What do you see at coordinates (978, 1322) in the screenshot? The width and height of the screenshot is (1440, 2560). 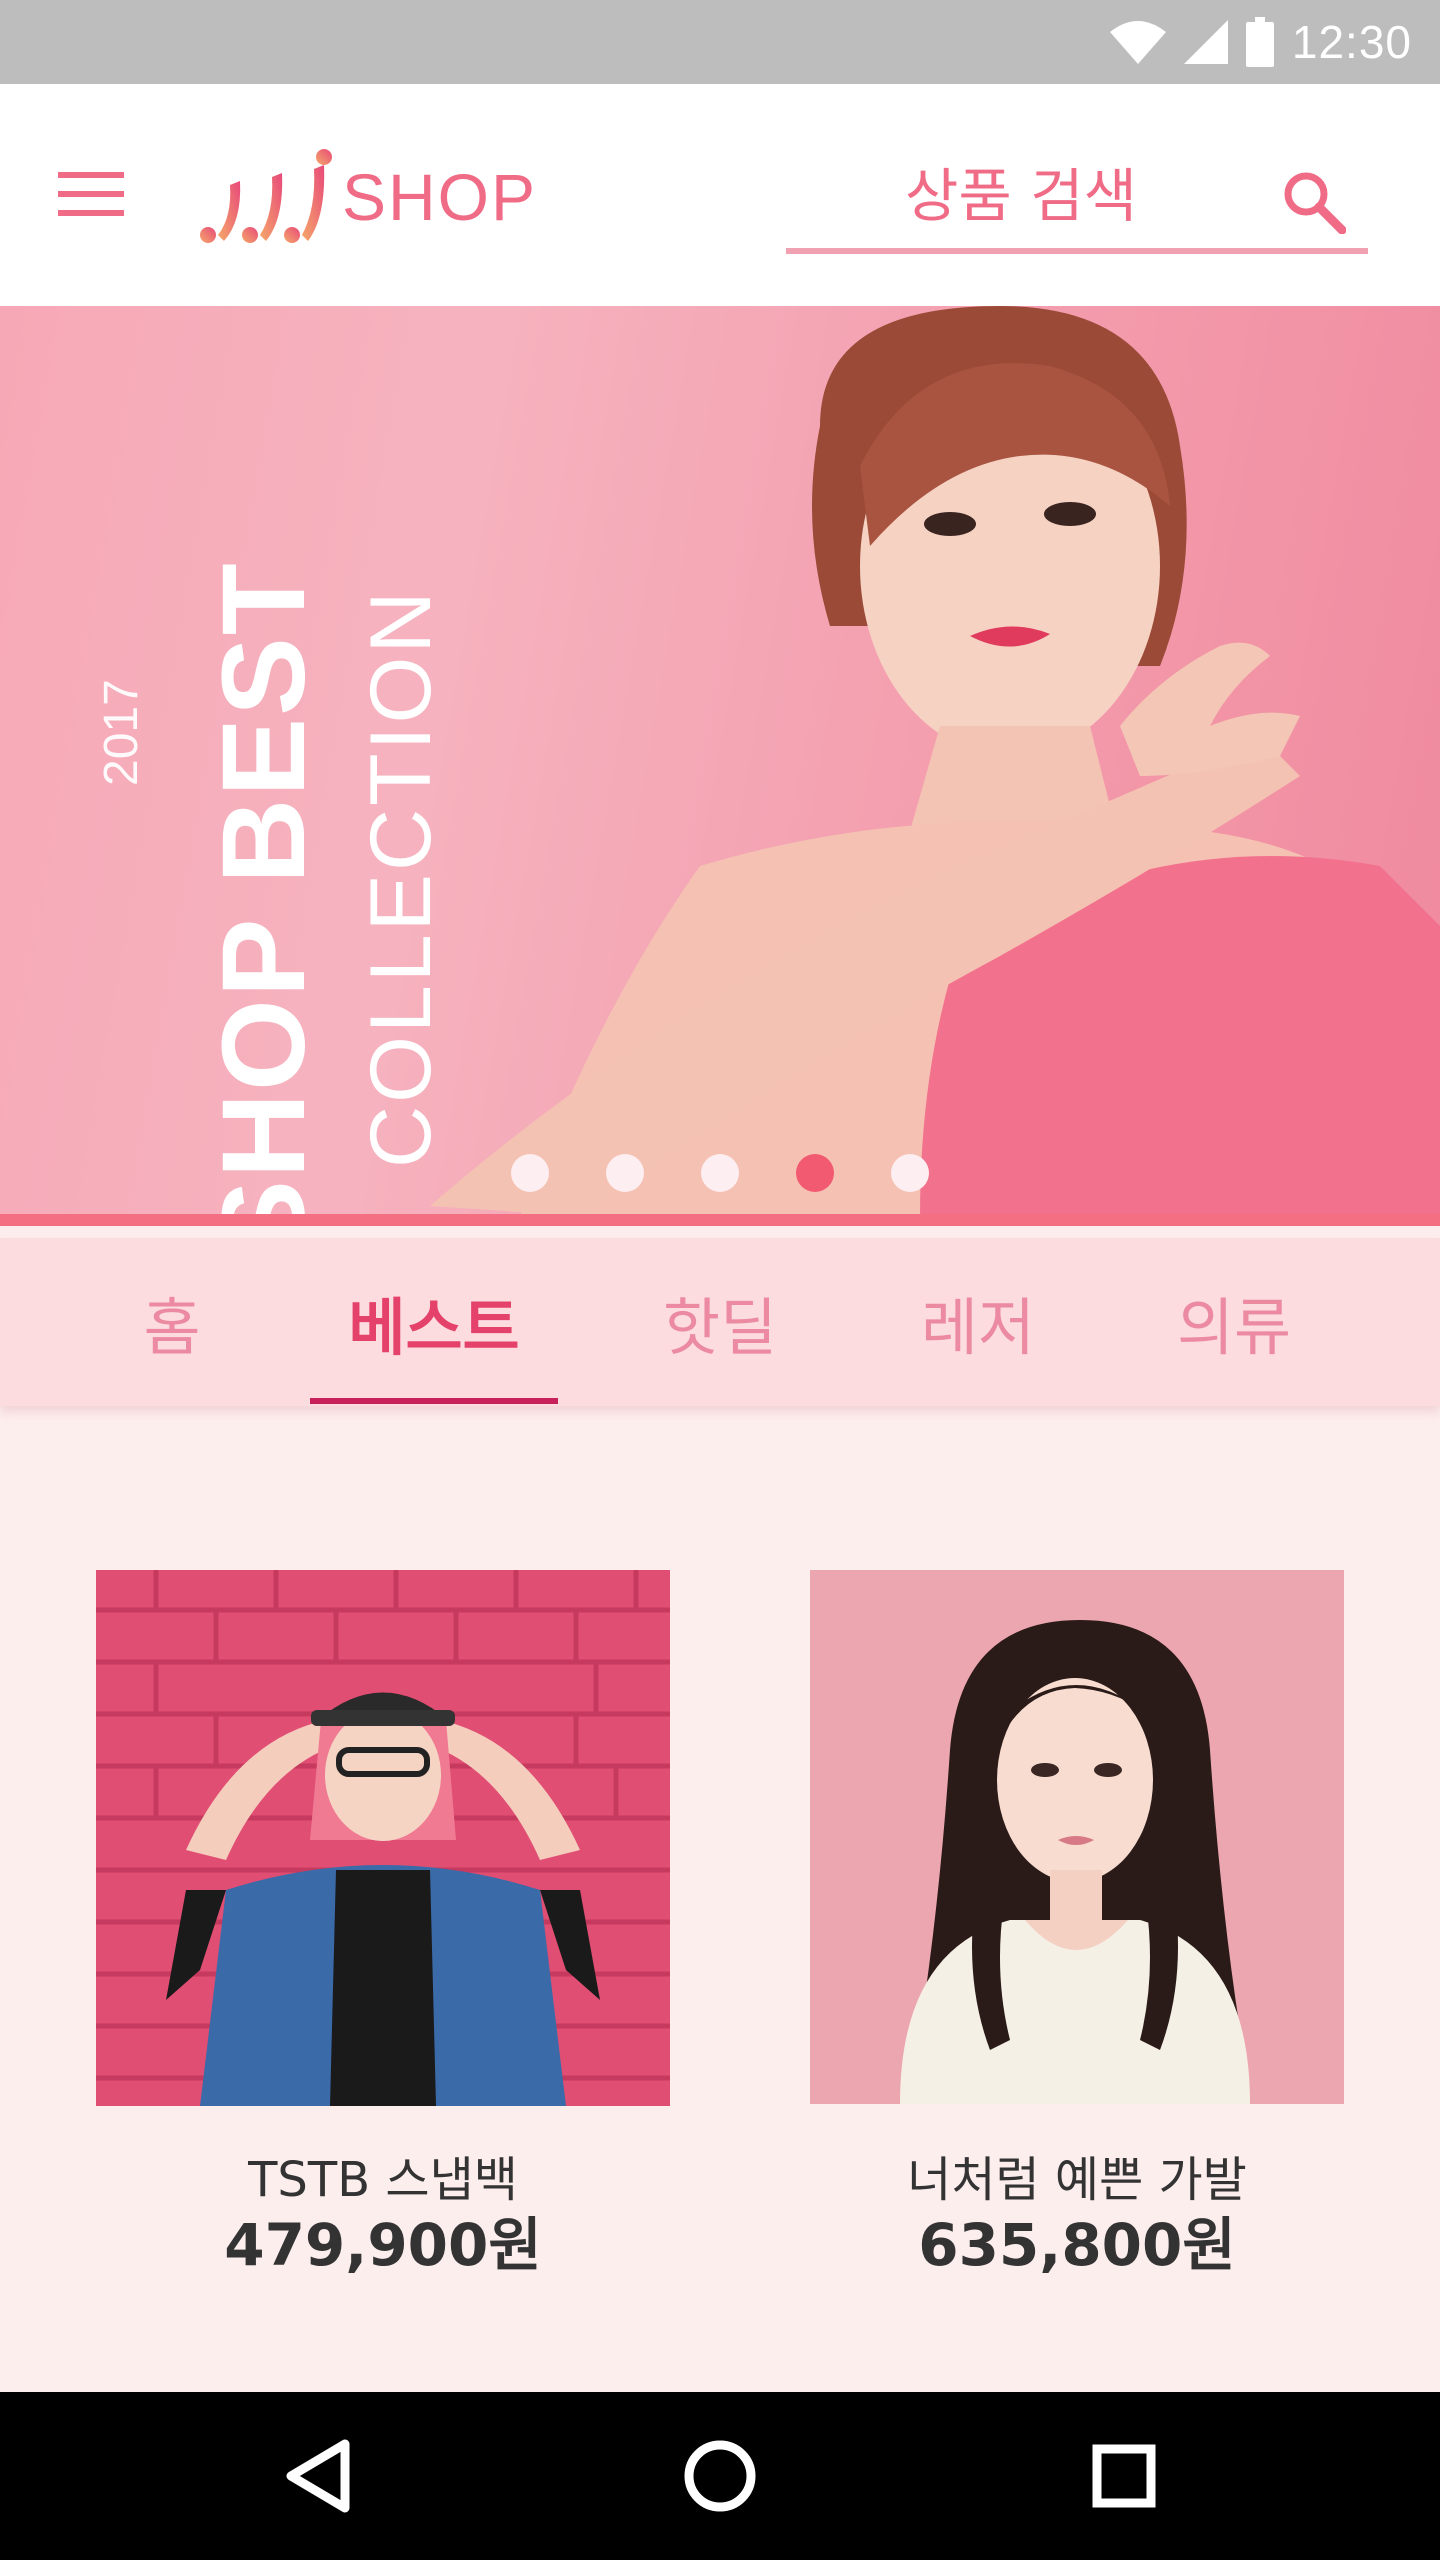 I see `tab-leisure: 레저` at bounding box center [978, 1322].